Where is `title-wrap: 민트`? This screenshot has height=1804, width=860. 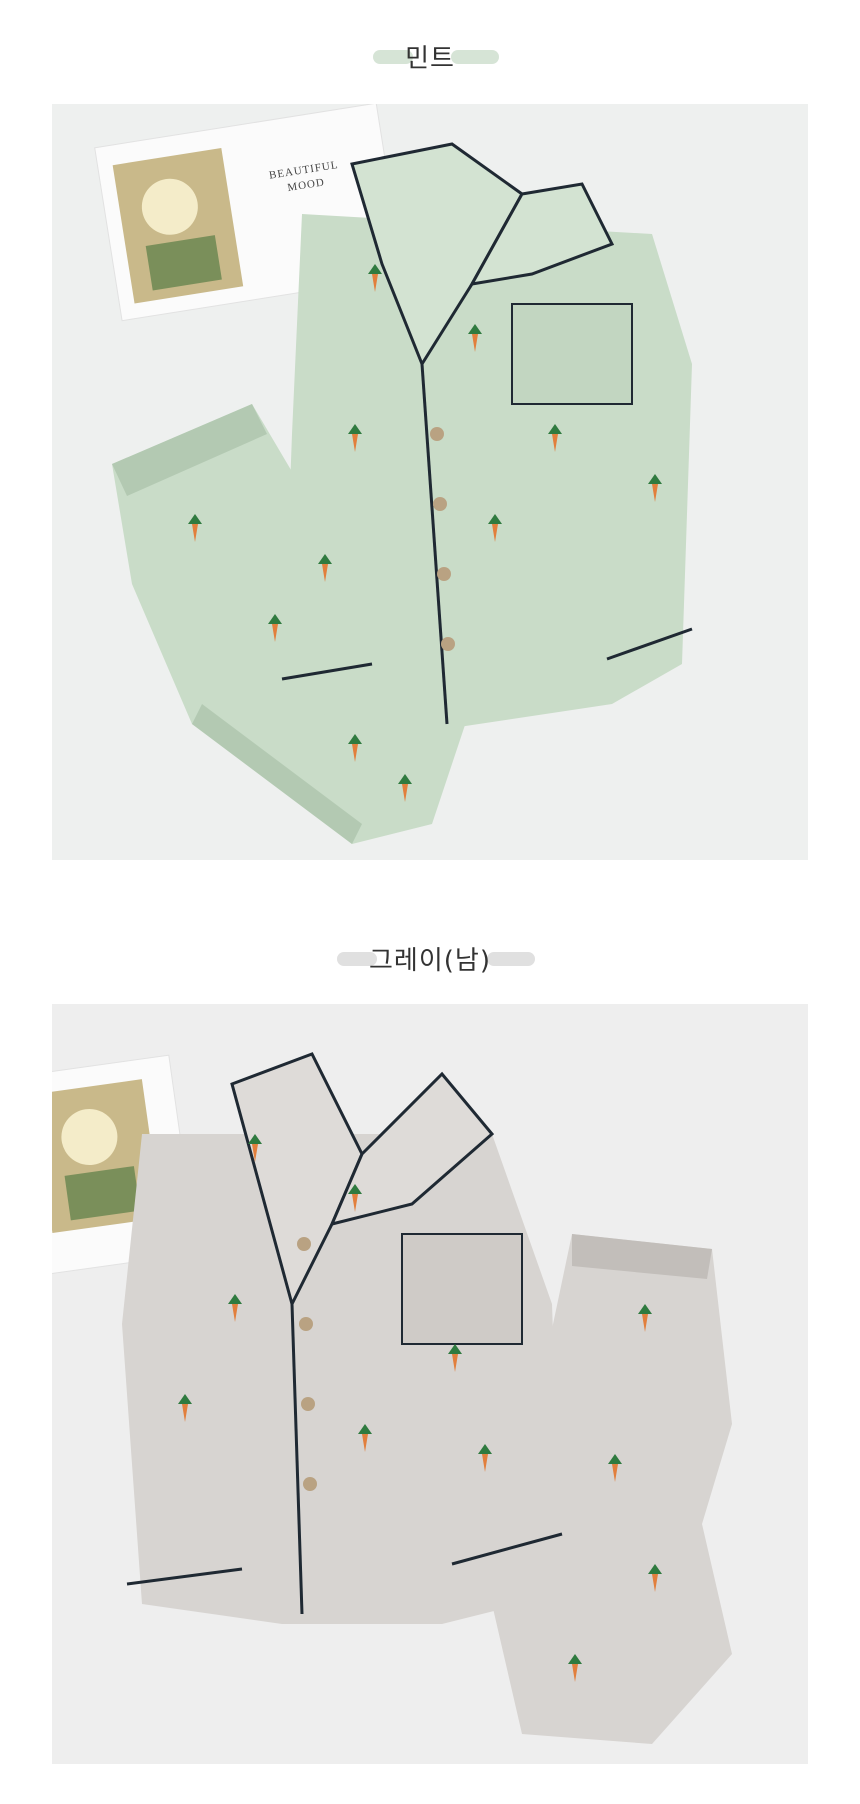 title-wrap: 민트 is located at coordinates (436, 56).